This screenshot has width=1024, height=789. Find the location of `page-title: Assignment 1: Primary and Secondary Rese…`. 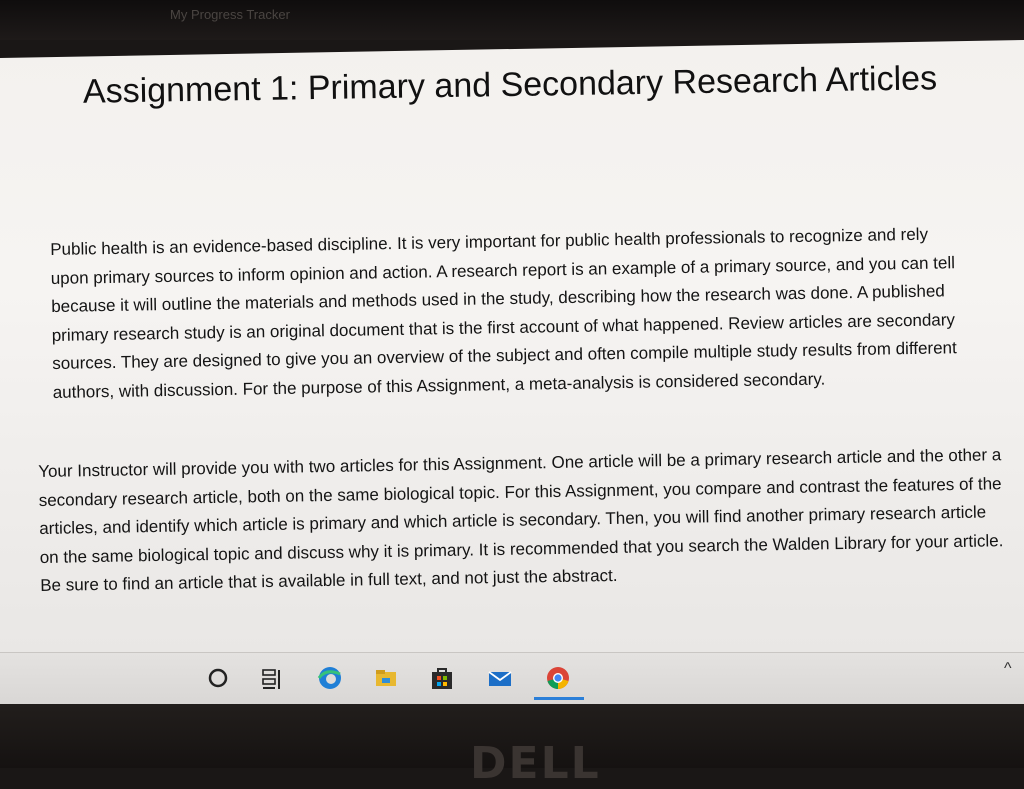

page-title: Assignment 1: Primary and Secondary Rese… is located at coordinates (510, 85).